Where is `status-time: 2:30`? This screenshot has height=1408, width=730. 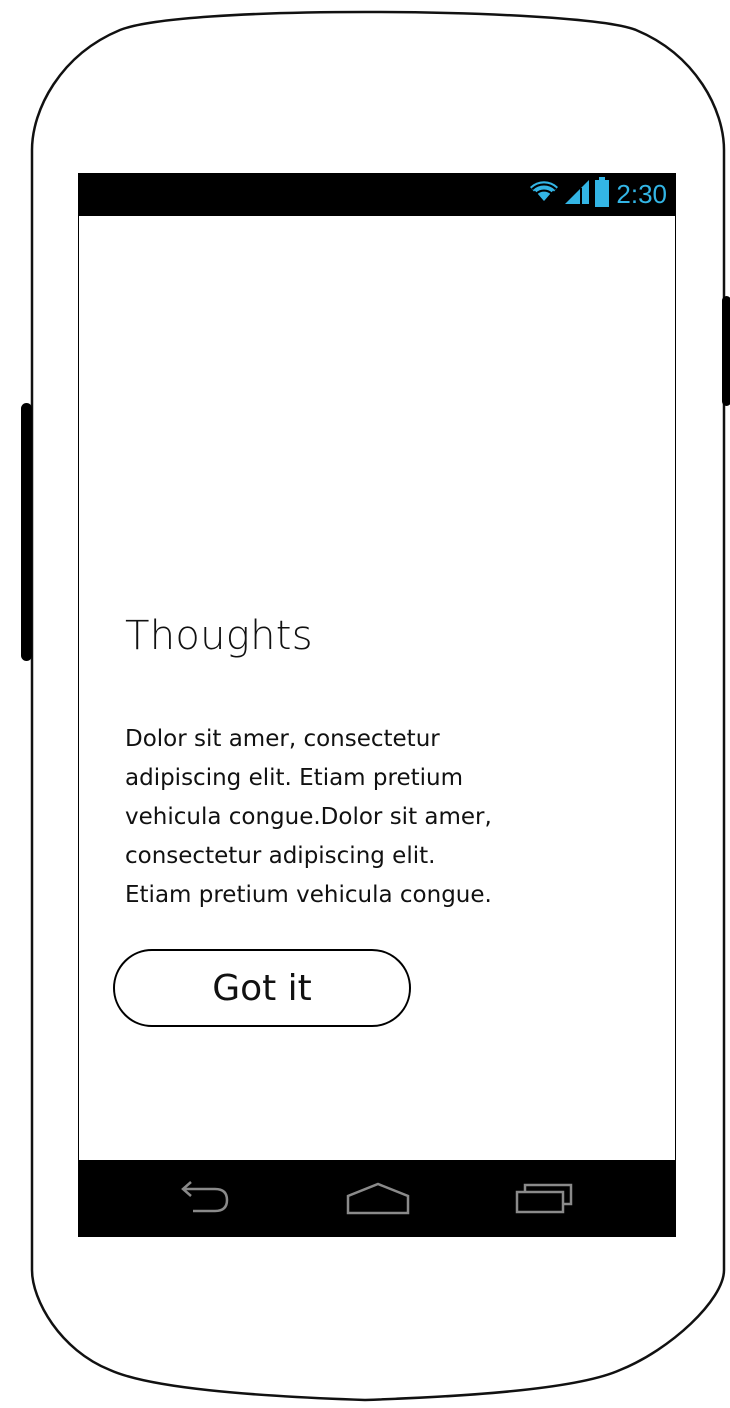
status-time: 2:30 is located at coordinates (641, 194).